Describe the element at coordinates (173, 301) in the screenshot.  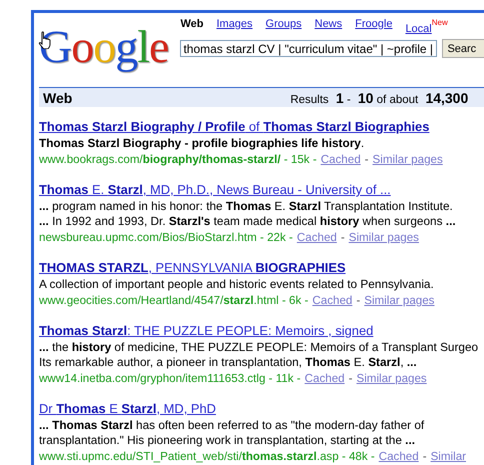
I see `result-url: www.geocities.com/Heartland/4547/starzl.html - 6k -` at that location.